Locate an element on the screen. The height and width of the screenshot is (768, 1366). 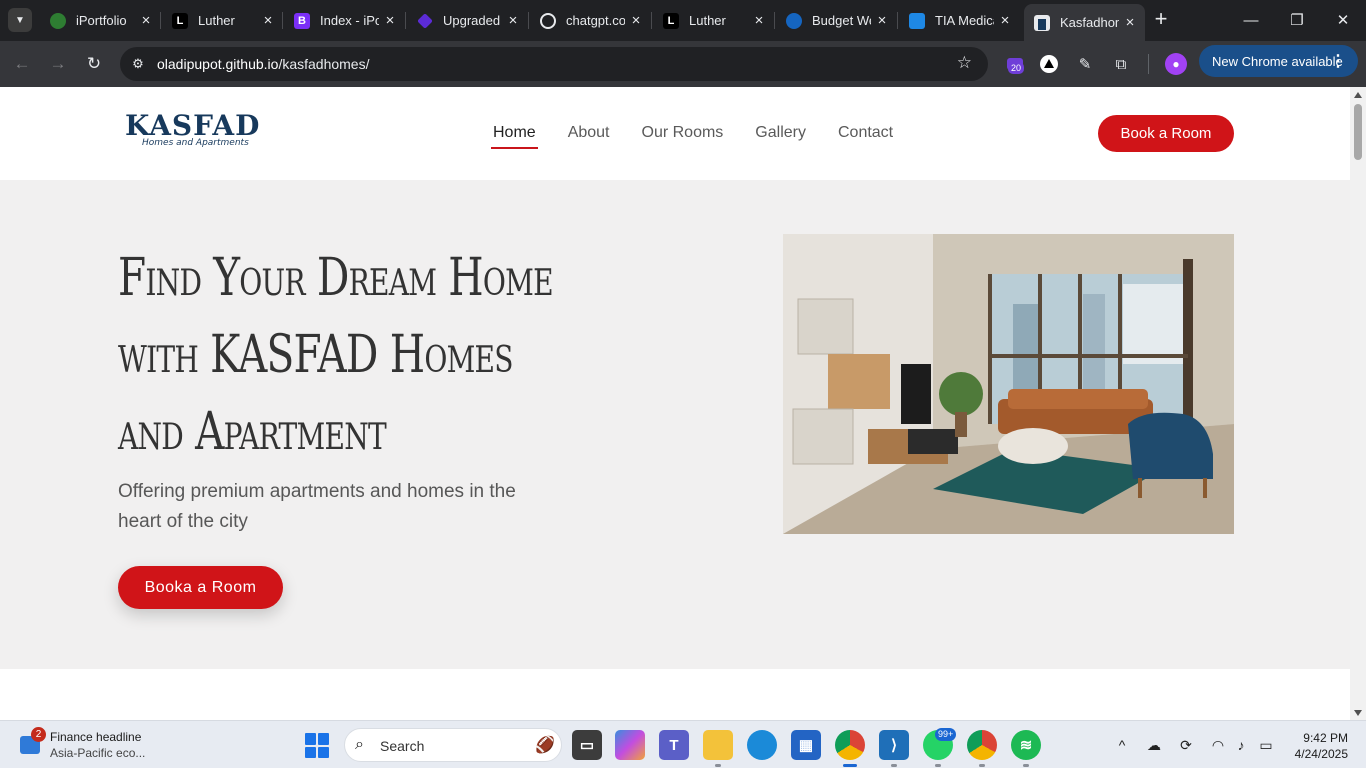
teams-icon: T is located at coordinates (674, 745).